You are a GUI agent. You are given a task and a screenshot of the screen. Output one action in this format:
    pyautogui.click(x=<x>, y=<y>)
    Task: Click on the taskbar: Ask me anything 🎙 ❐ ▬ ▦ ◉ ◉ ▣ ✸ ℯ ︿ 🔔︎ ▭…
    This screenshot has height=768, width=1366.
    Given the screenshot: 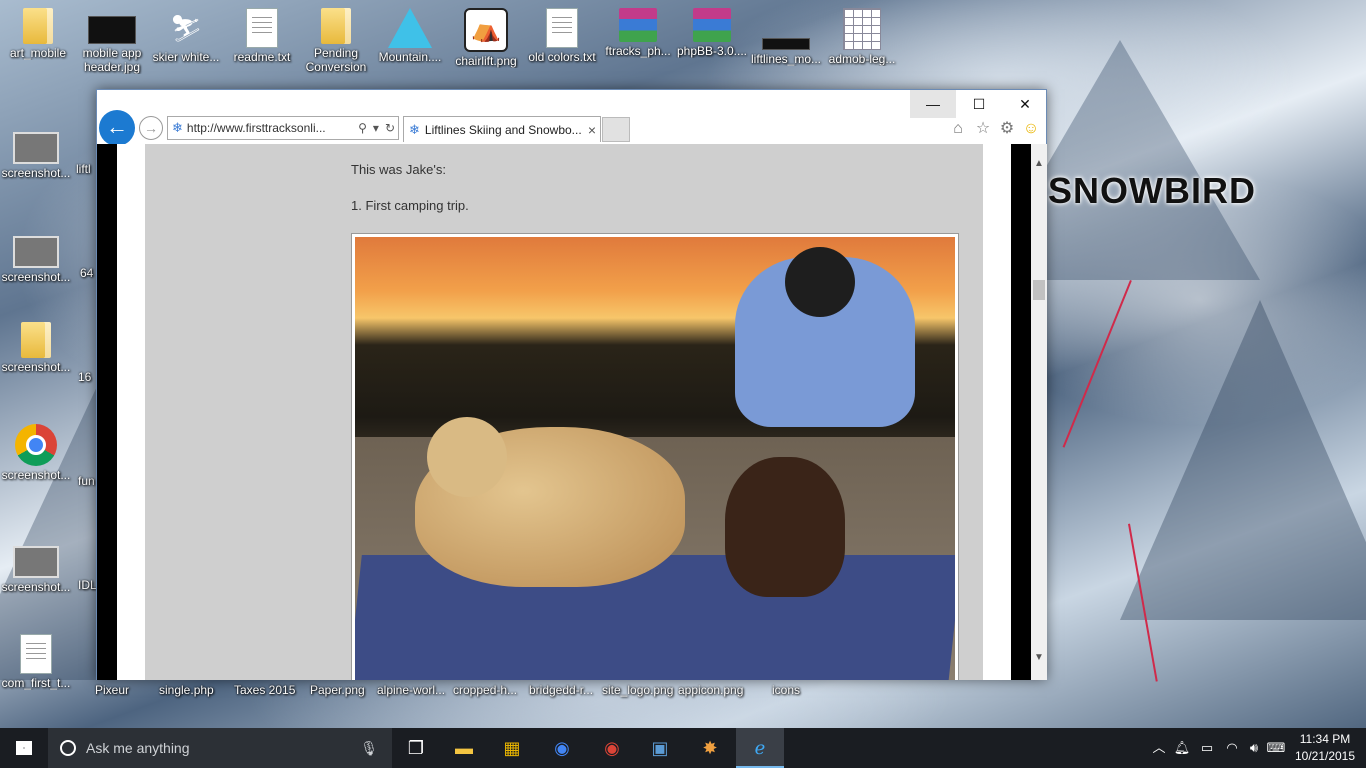 What is the action you would take?
    pyautogui.click(x=683, y=748)
    